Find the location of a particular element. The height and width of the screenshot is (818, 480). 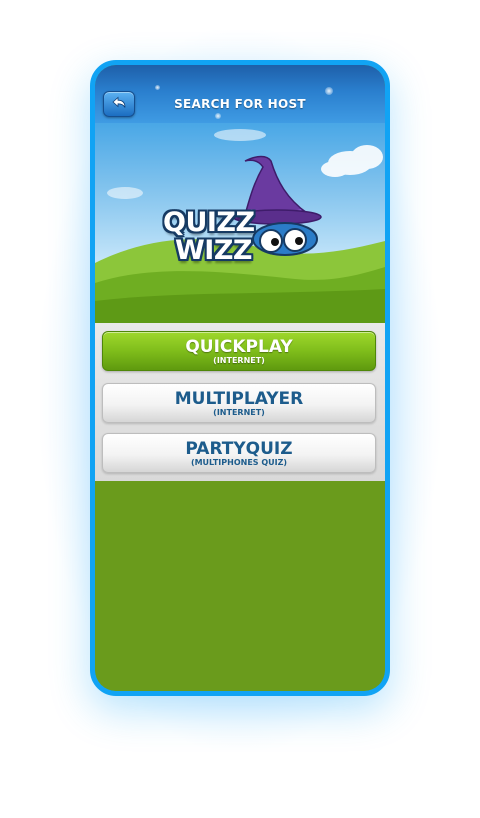

multiplayer-button: MULTIPLAYER (INTERNET) is located at coordinates (239, 403).